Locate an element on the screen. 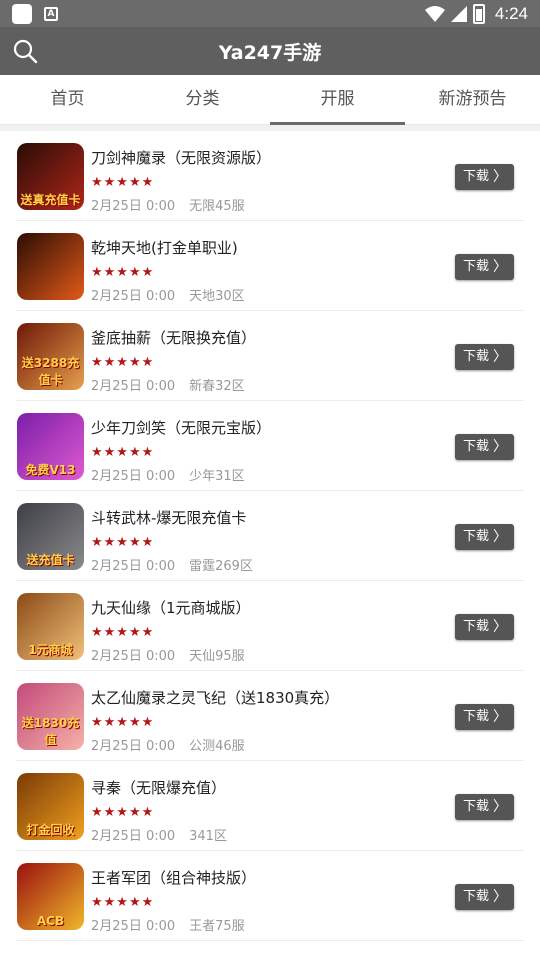 The width and height of the screenshot is (540, 960). game-icon-caption: 打金回收 is located at coordinates (50, 830).